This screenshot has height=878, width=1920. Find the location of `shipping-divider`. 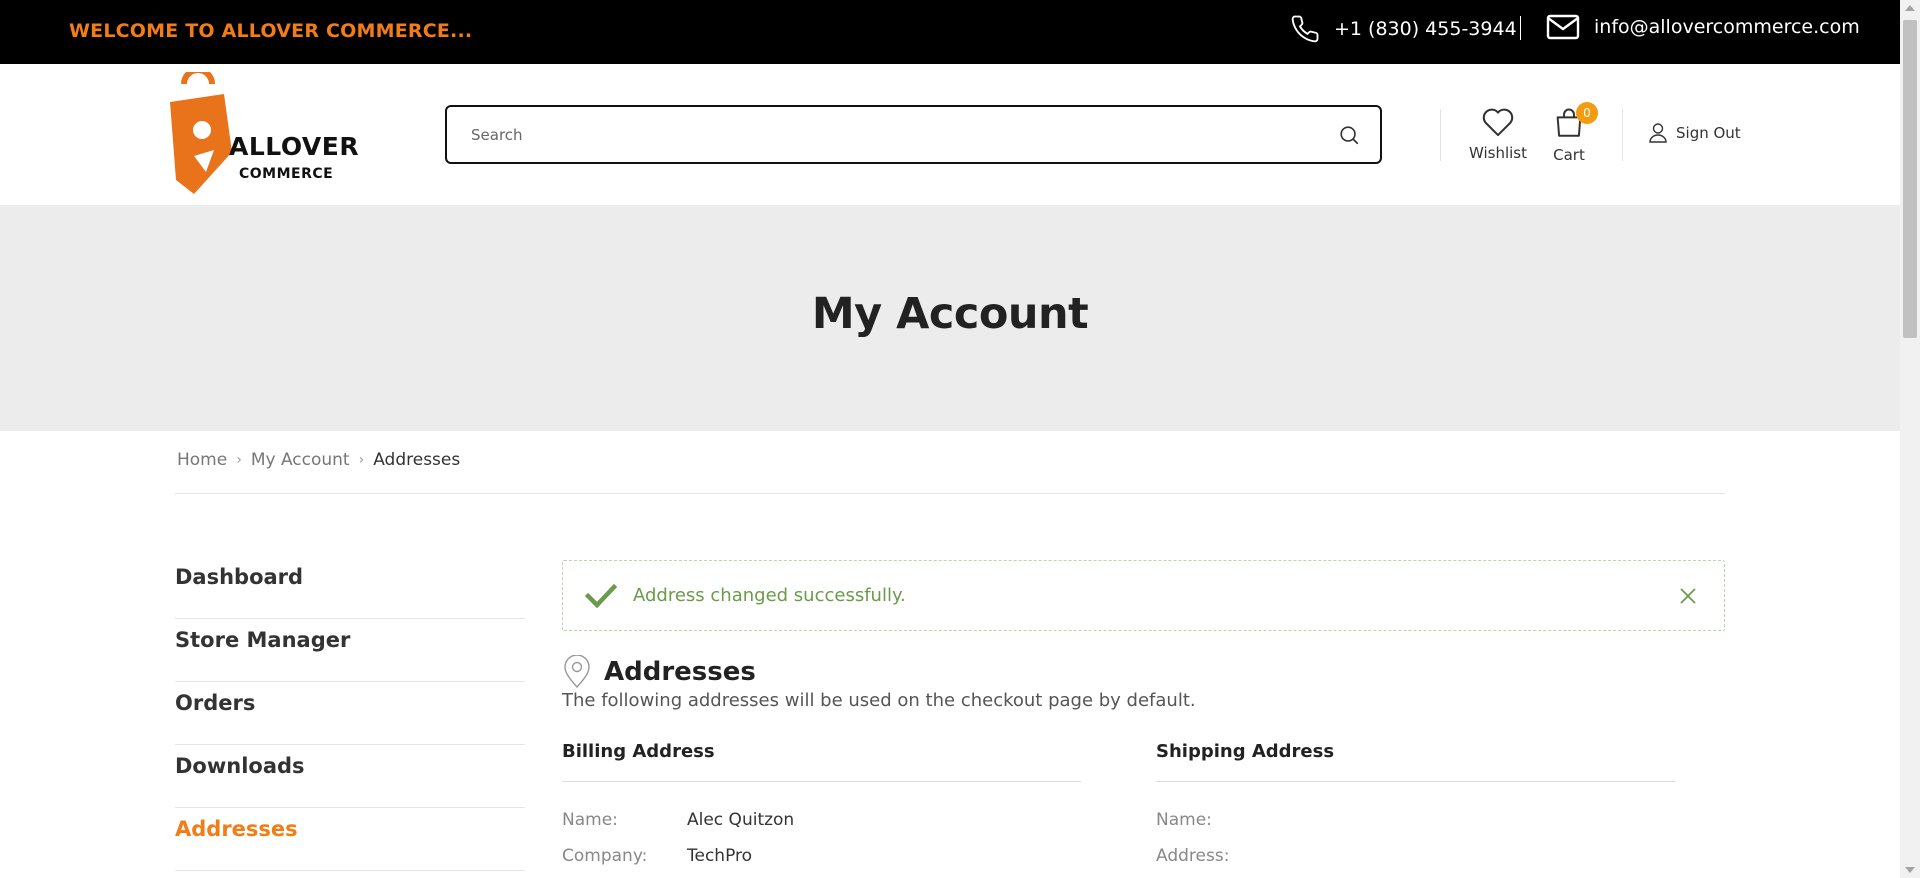

shipping-divider is located at coordinates (1415, 781).